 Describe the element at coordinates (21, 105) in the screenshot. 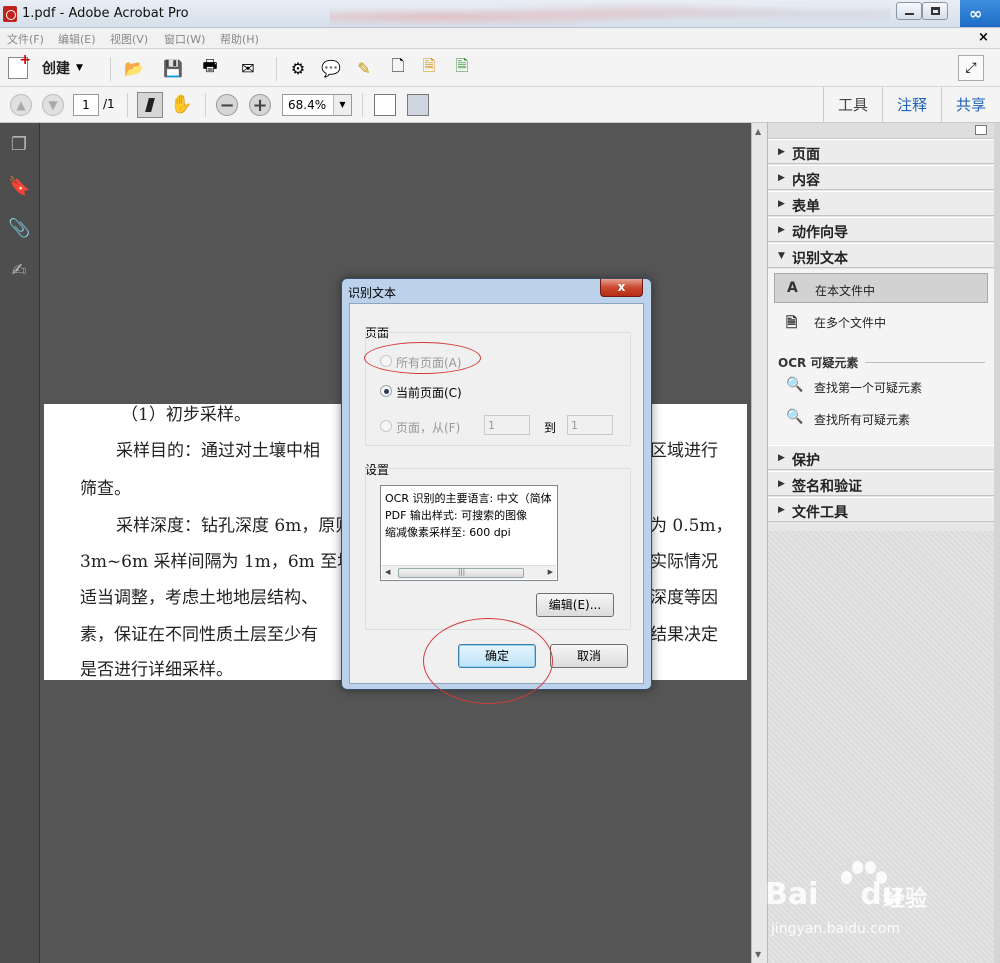

I see `previous-page-icon: ▲` at that location.